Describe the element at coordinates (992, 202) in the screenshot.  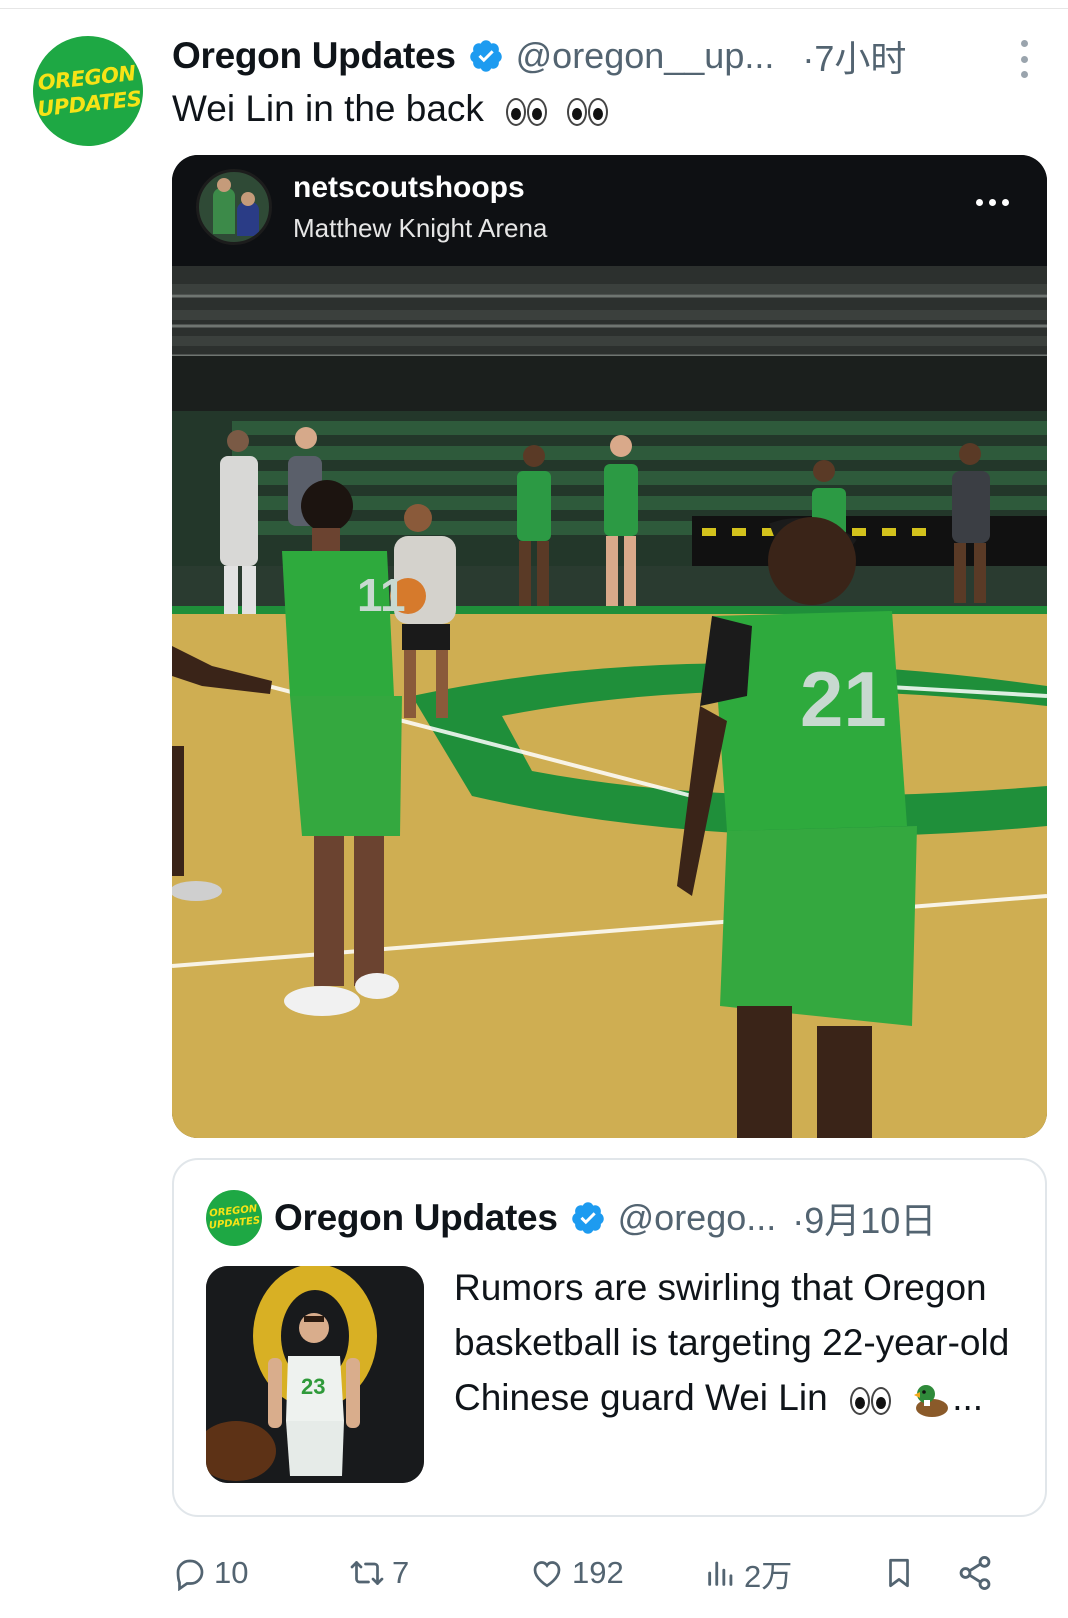
I see `instagram-more-icon` at that location.